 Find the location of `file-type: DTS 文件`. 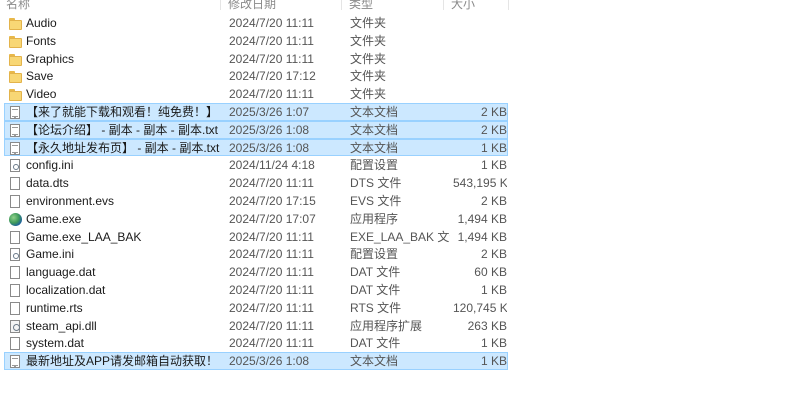

file-type: DTS 文件 is located at coordinates (376, 183).